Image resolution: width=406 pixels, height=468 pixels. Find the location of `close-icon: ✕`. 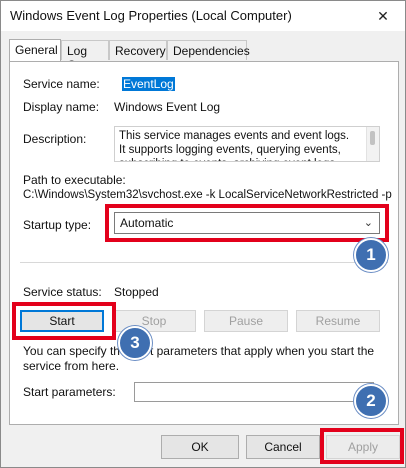

close-icon: ✕ is located at coordinates (383, 16).